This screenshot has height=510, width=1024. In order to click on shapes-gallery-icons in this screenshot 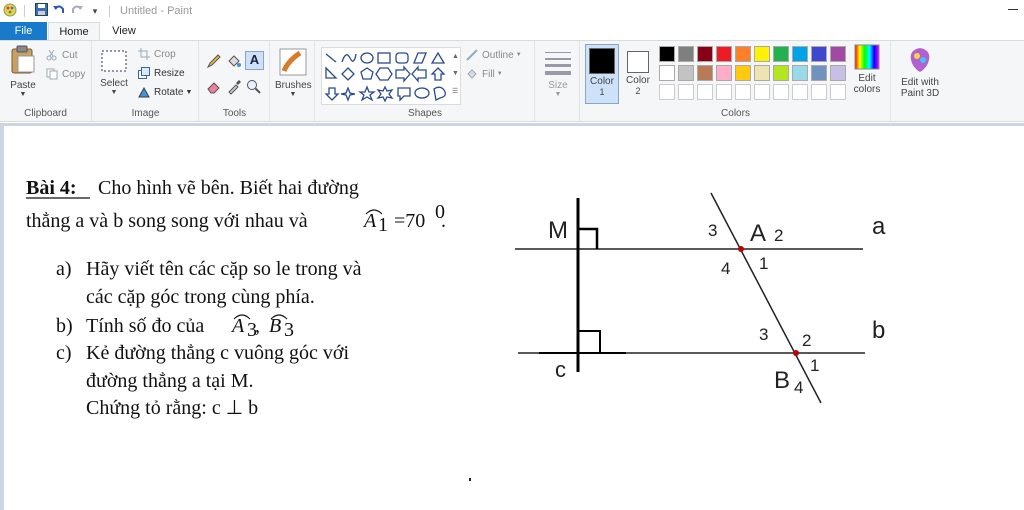, I will do `click(385, 77)`.